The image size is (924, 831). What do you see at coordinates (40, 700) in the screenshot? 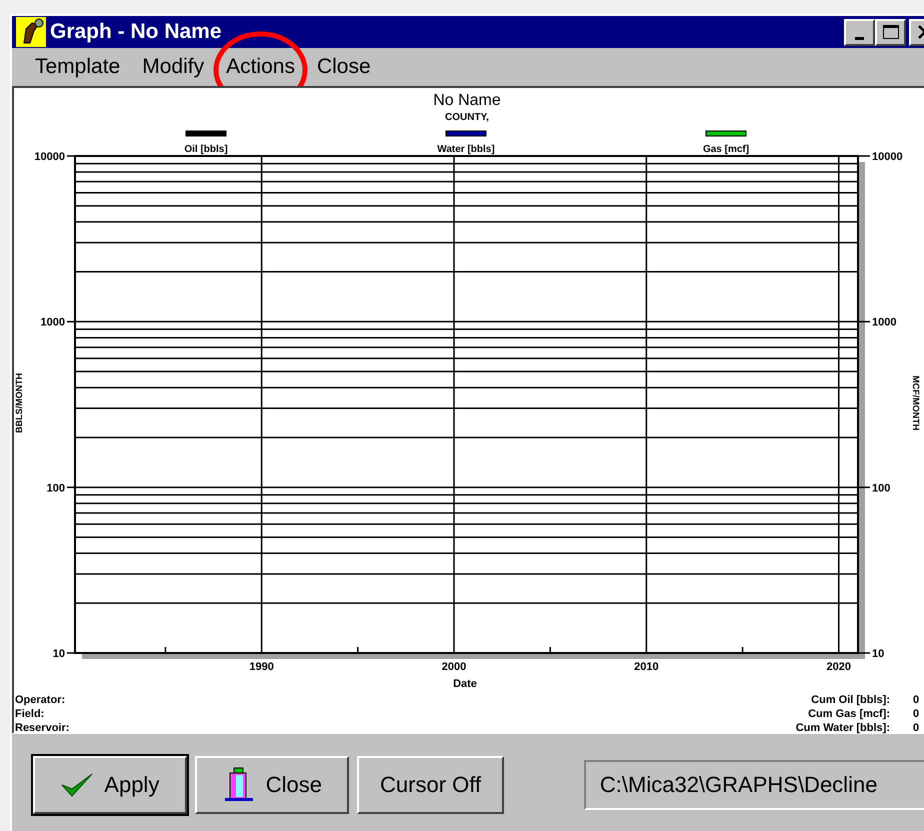
I see `info-label: Operator:` at bounding box center [40, 700].